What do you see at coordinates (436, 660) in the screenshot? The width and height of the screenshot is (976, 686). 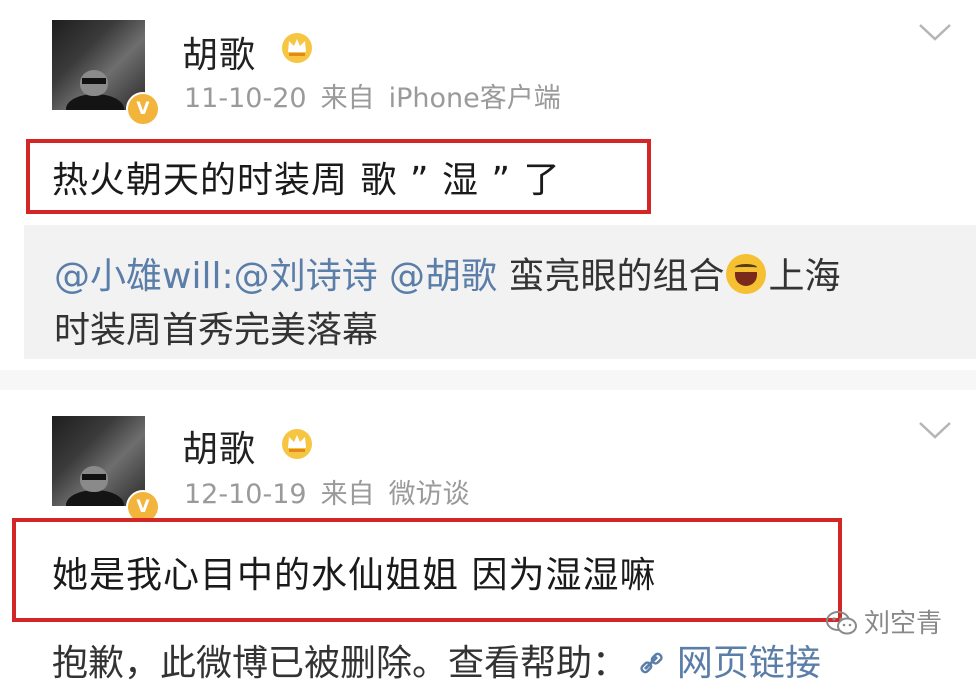 I see `deleted-notice: 抱歉，此微博已被删除。查看帮助： 网页链接` at bounding box center [436, 660].